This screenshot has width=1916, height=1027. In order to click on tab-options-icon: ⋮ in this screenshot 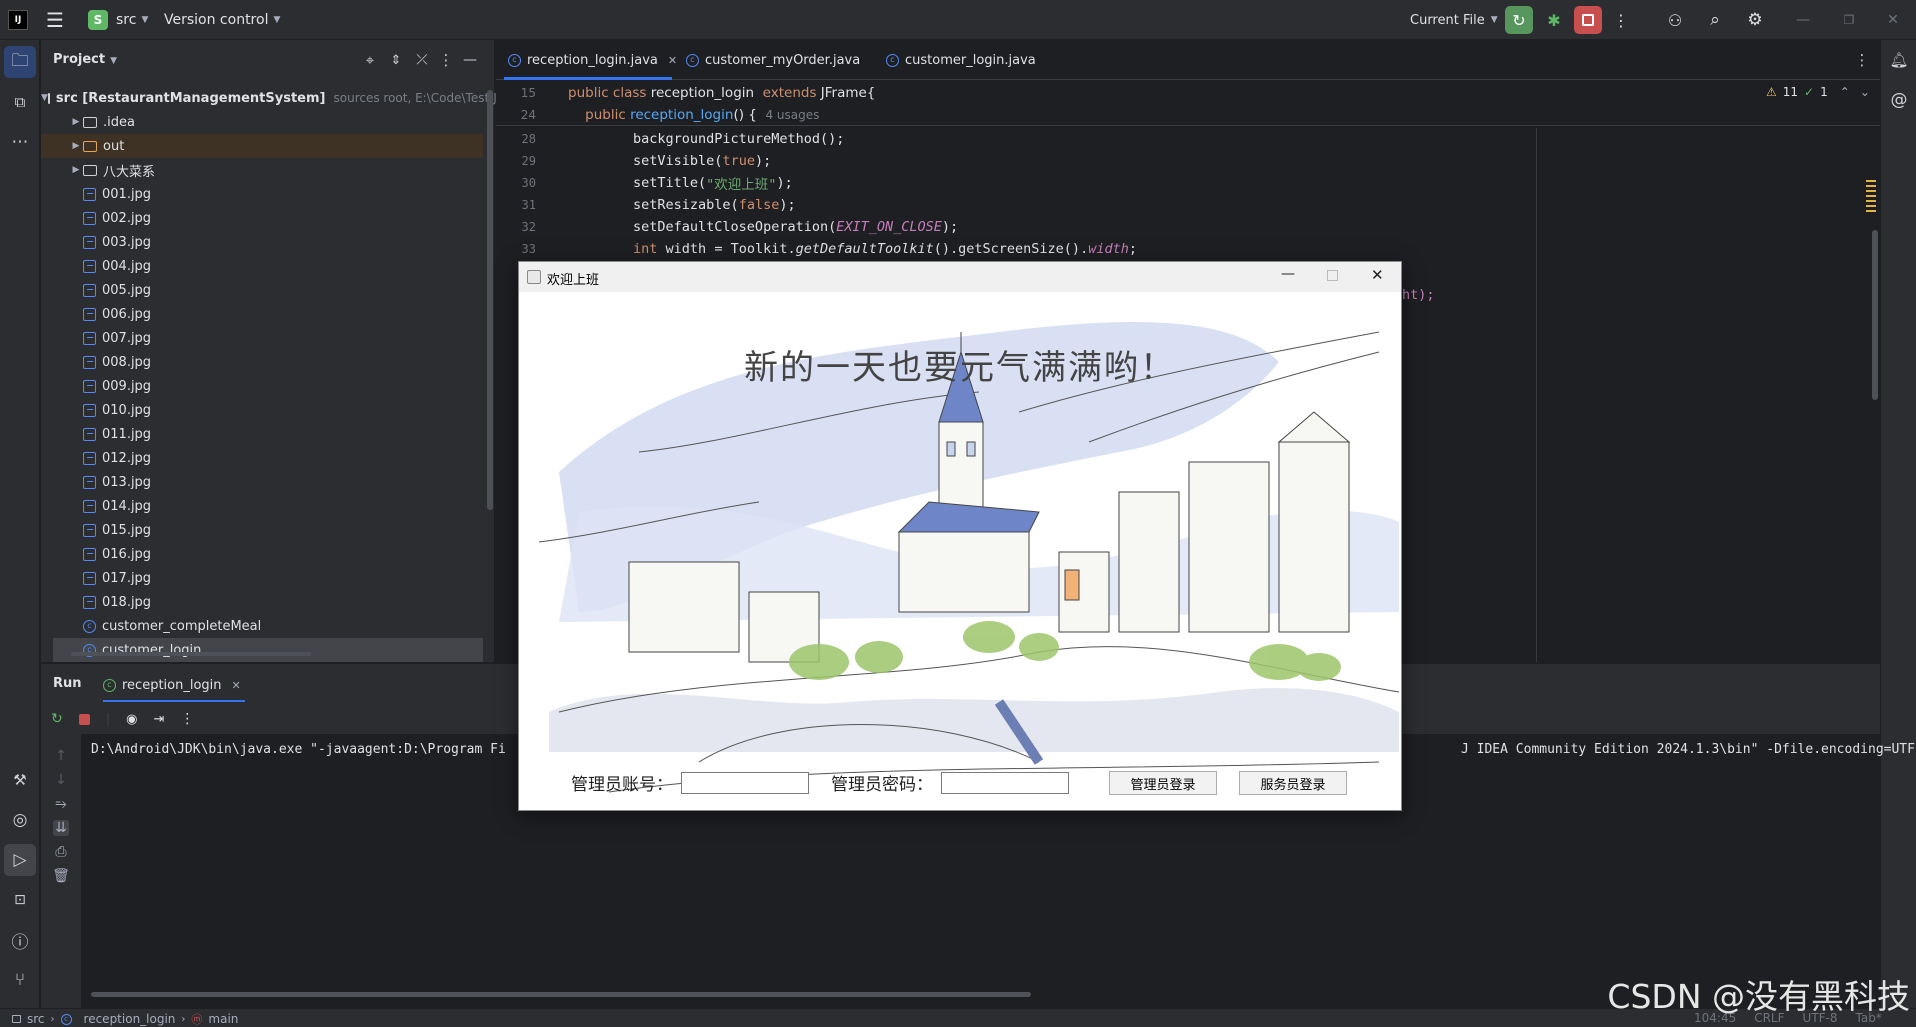, I will do `click(1862, 60)`.